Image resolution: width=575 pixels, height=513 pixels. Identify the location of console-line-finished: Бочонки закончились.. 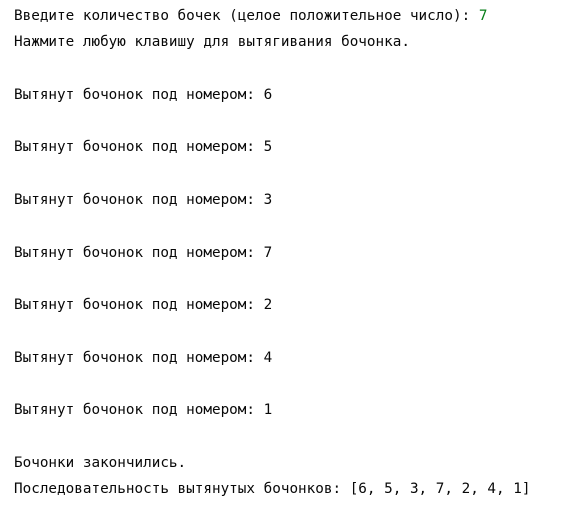
(100, 463).